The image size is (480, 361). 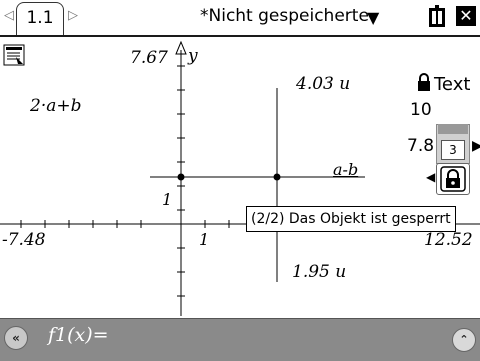 I want to click on tab-1-1: 1.1, so click(x=40, y=19).